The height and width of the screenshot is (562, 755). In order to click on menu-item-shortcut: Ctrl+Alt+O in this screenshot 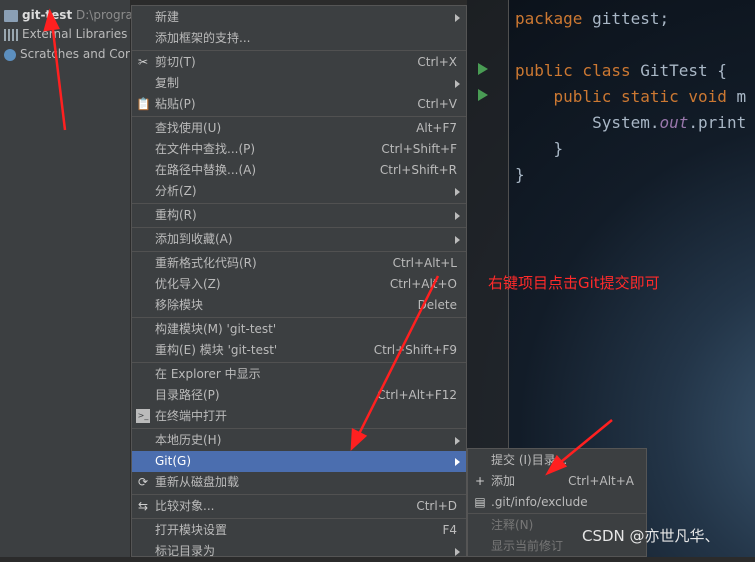, I will do `click(423, 284)`.